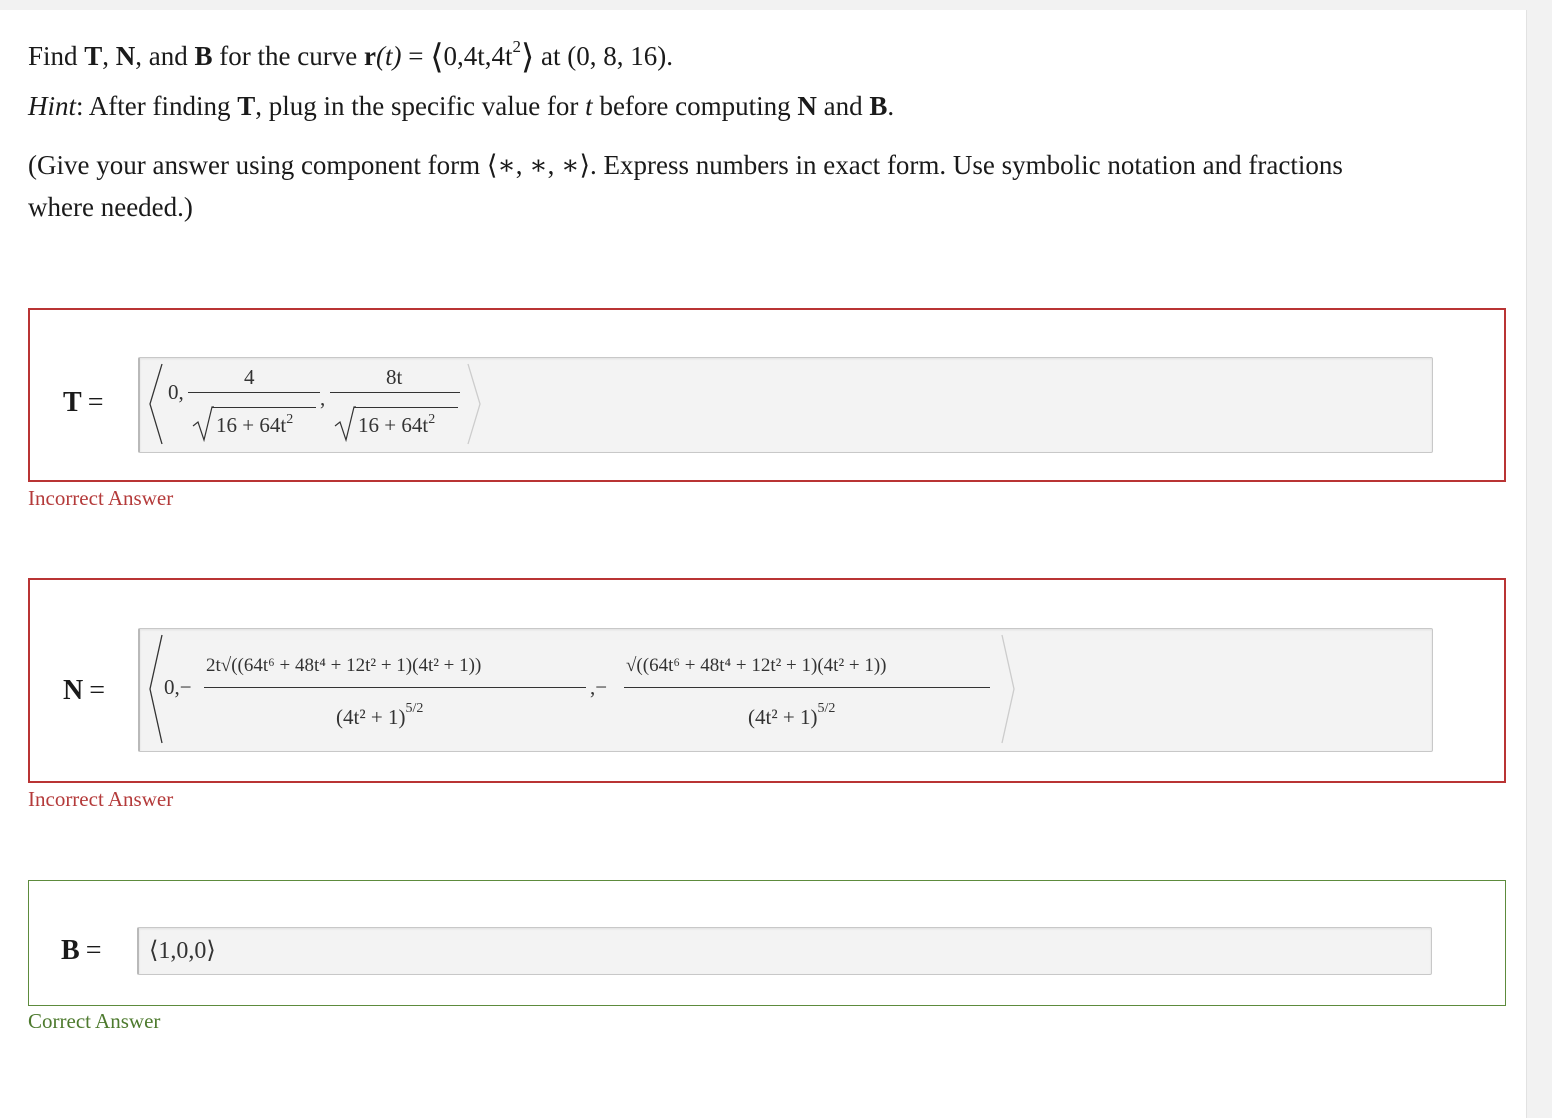 This screenshot has width=1552, height=1118. Describe the element at coordinates (182, 951) in the screenshot. I see `B-answer-value: ⟨1,0,0⟩` at that location.